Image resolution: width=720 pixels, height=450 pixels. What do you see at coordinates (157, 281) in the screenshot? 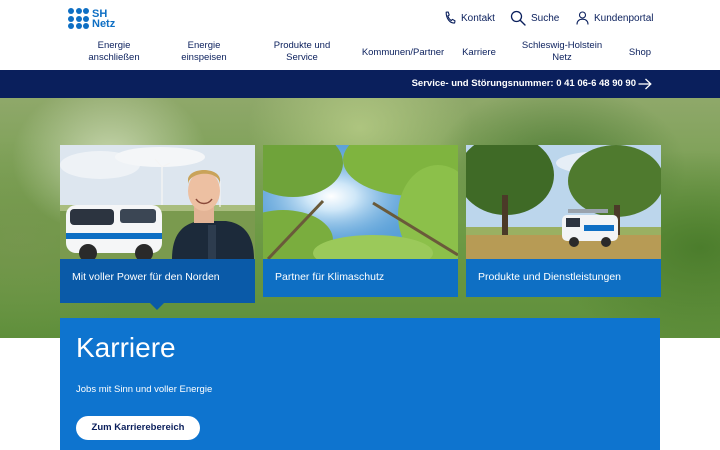
I see `card-label: Mit voller Power für den Norden` at bounding box center [157, 281].